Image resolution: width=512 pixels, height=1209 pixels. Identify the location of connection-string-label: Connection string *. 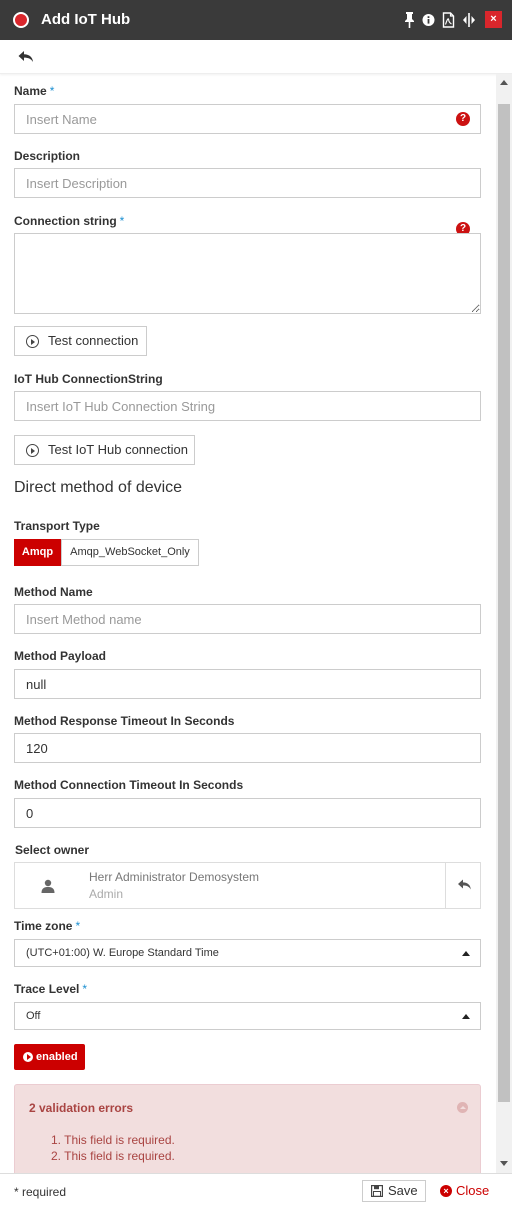
(69, 221).